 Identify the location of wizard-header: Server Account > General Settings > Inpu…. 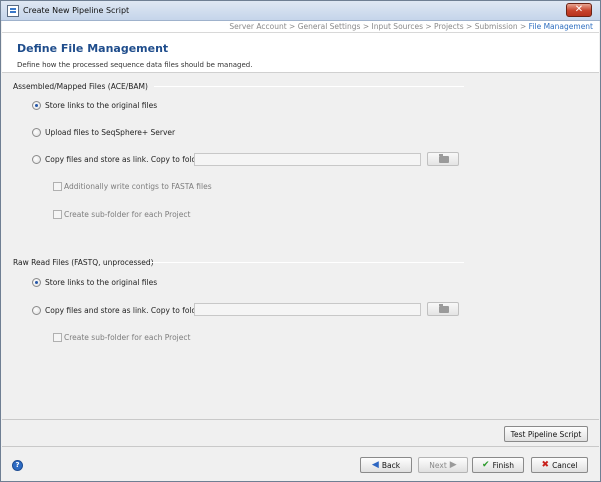
(300, 47).